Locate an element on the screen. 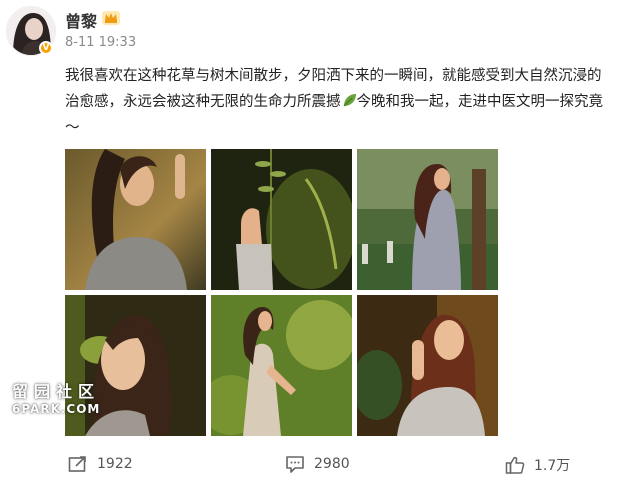 The image size is (640, 477). leaf-emoji-icon is located at coordinates (349, 100).